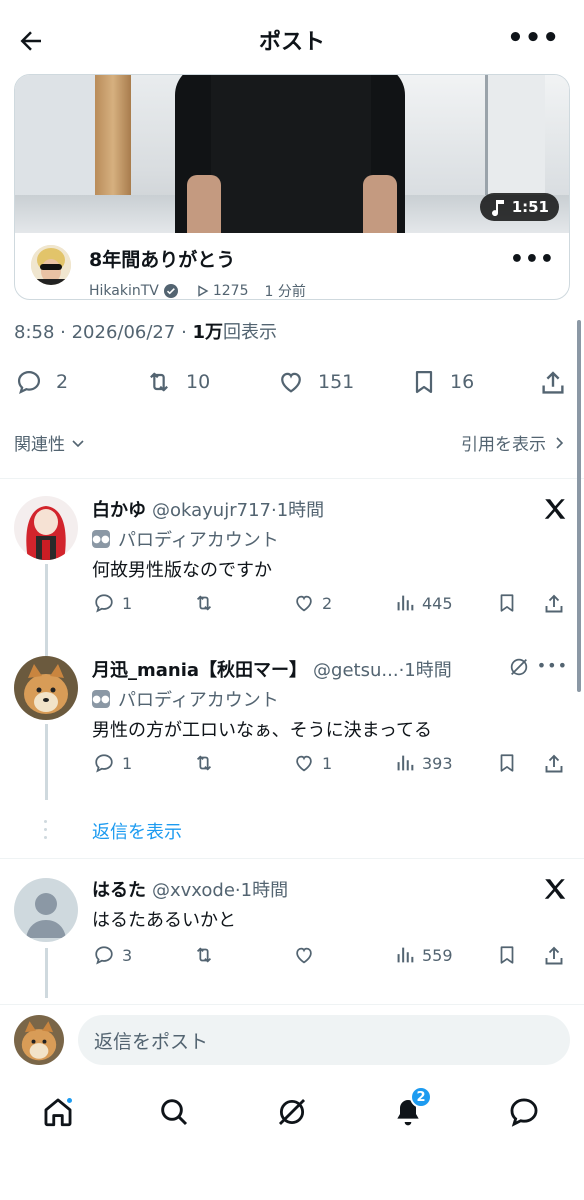 The height and width of the screenshot is (1200, 584). Describe the element at coordinates (34, 332) in the screenshot. I see `post-time: 8:58` at that location.